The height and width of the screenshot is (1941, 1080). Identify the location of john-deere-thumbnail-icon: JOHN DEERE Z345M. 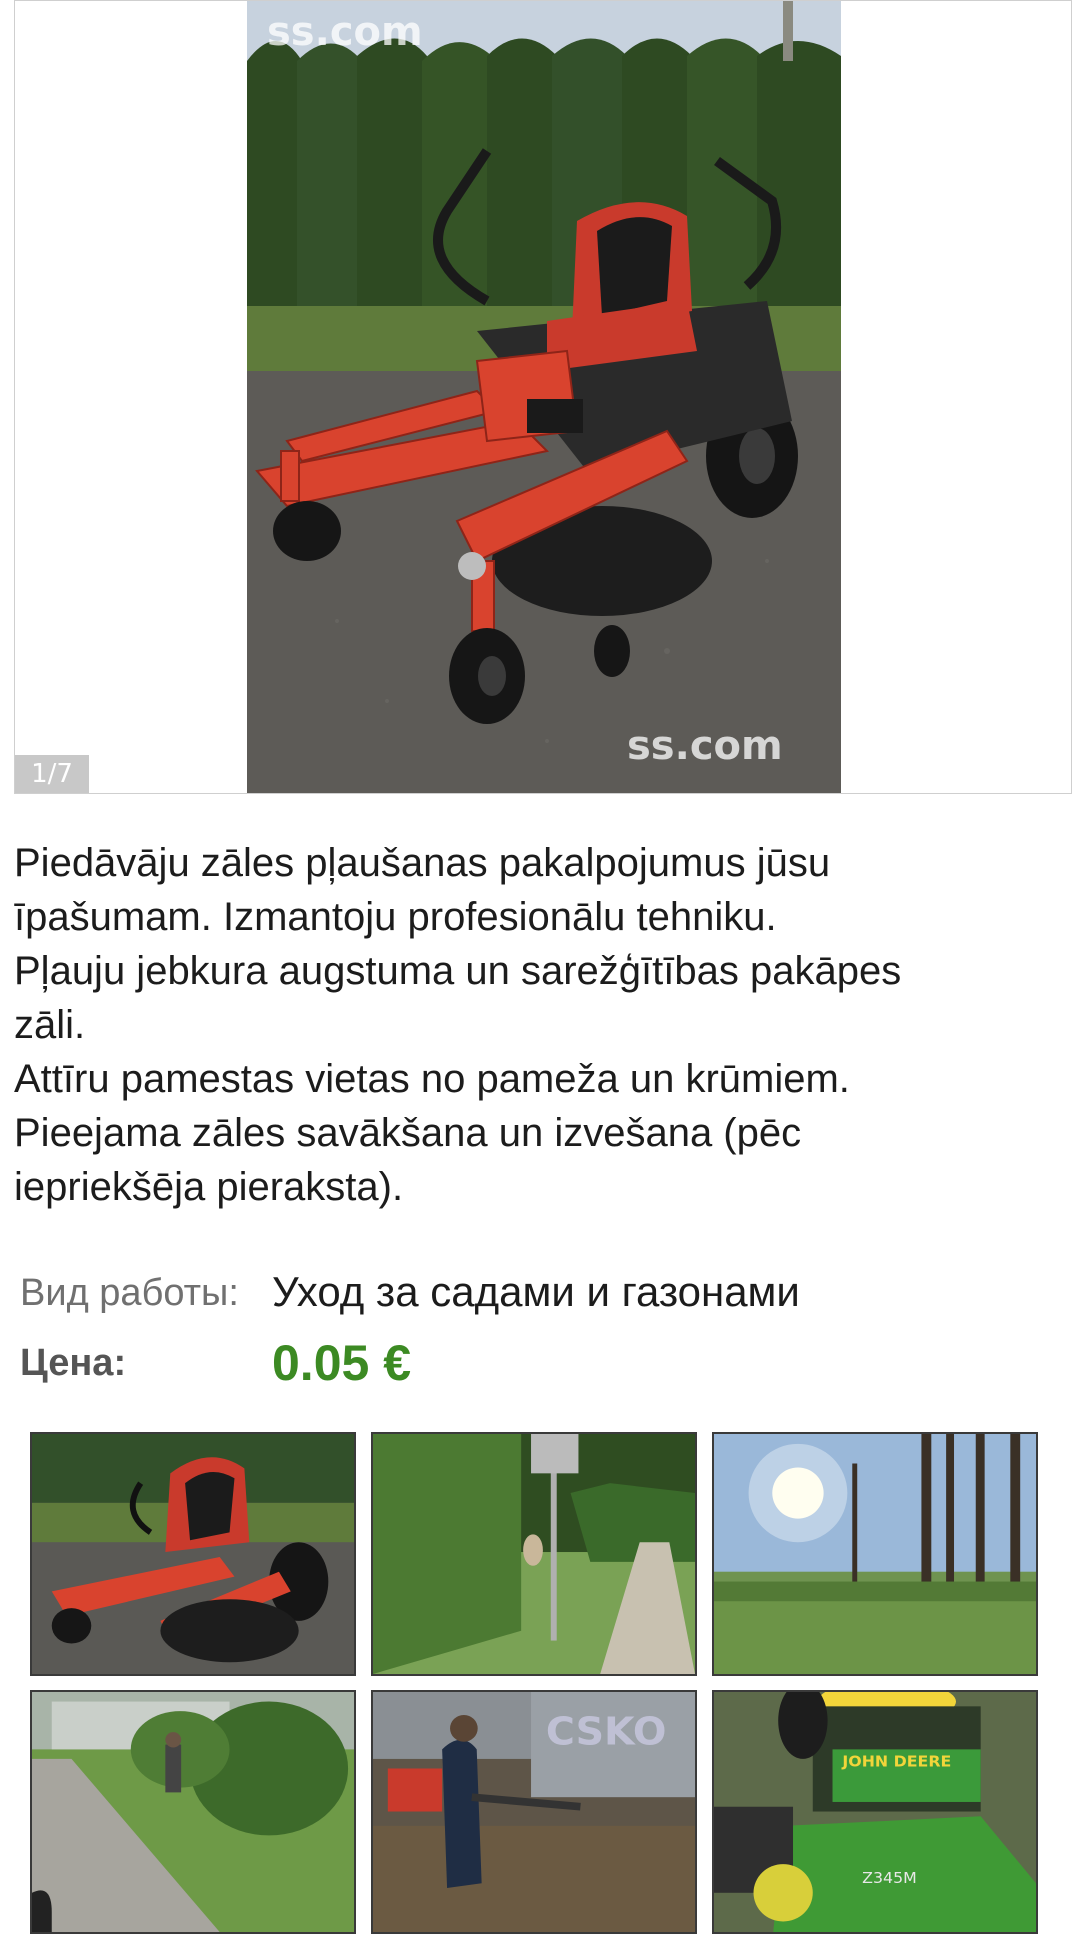
(875, 1812).